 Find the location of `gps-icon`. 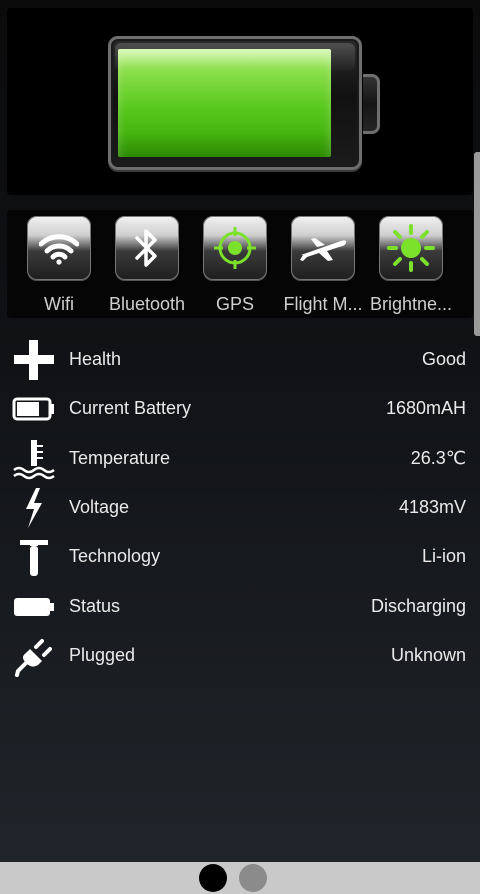

gps-icon is located at coordinates (235, 248).